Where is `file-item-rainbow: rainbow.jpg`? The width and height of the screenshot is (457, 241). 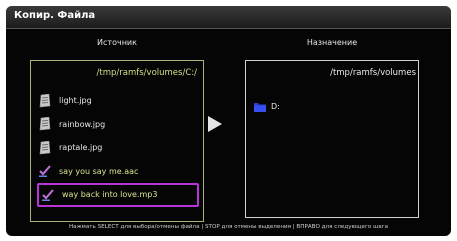 file-item-rainbow: rainbow.jpg is located at coordinates (118, 125).